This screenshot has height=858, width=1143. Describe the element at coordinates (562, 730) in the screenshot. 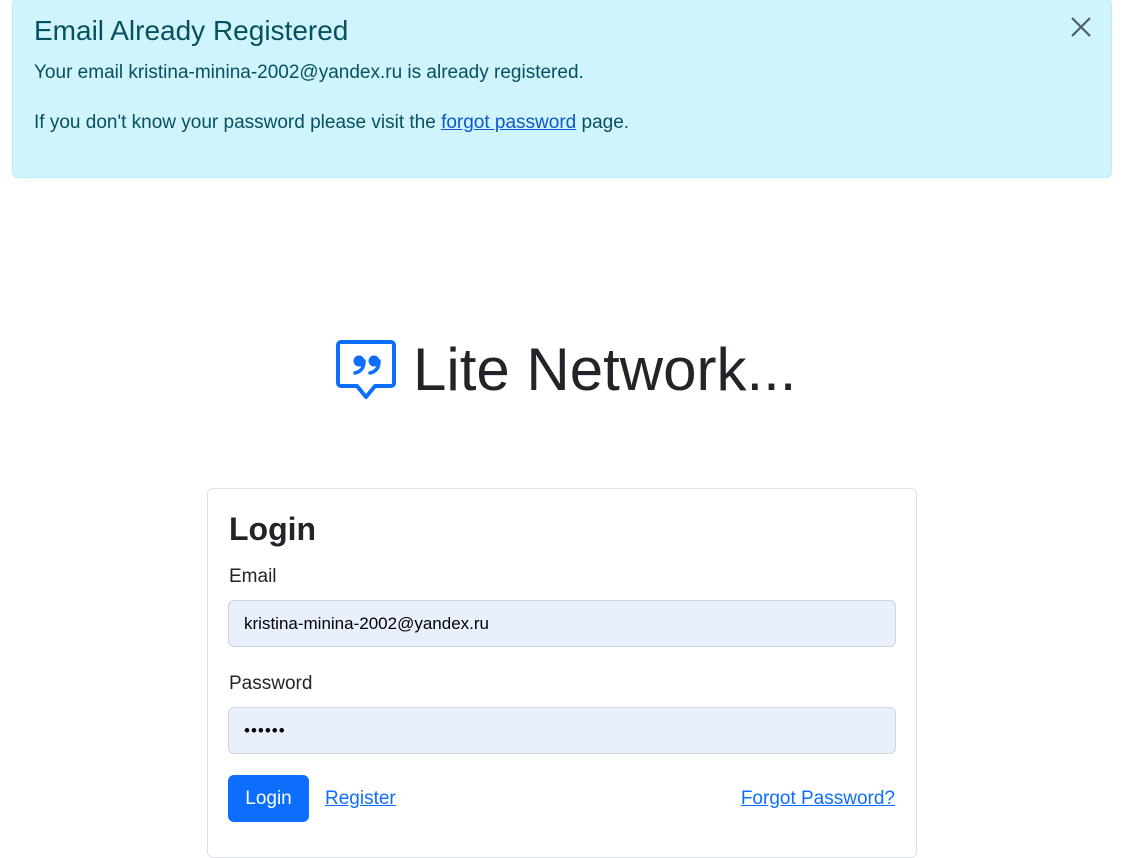

I see `password-field` at that location.